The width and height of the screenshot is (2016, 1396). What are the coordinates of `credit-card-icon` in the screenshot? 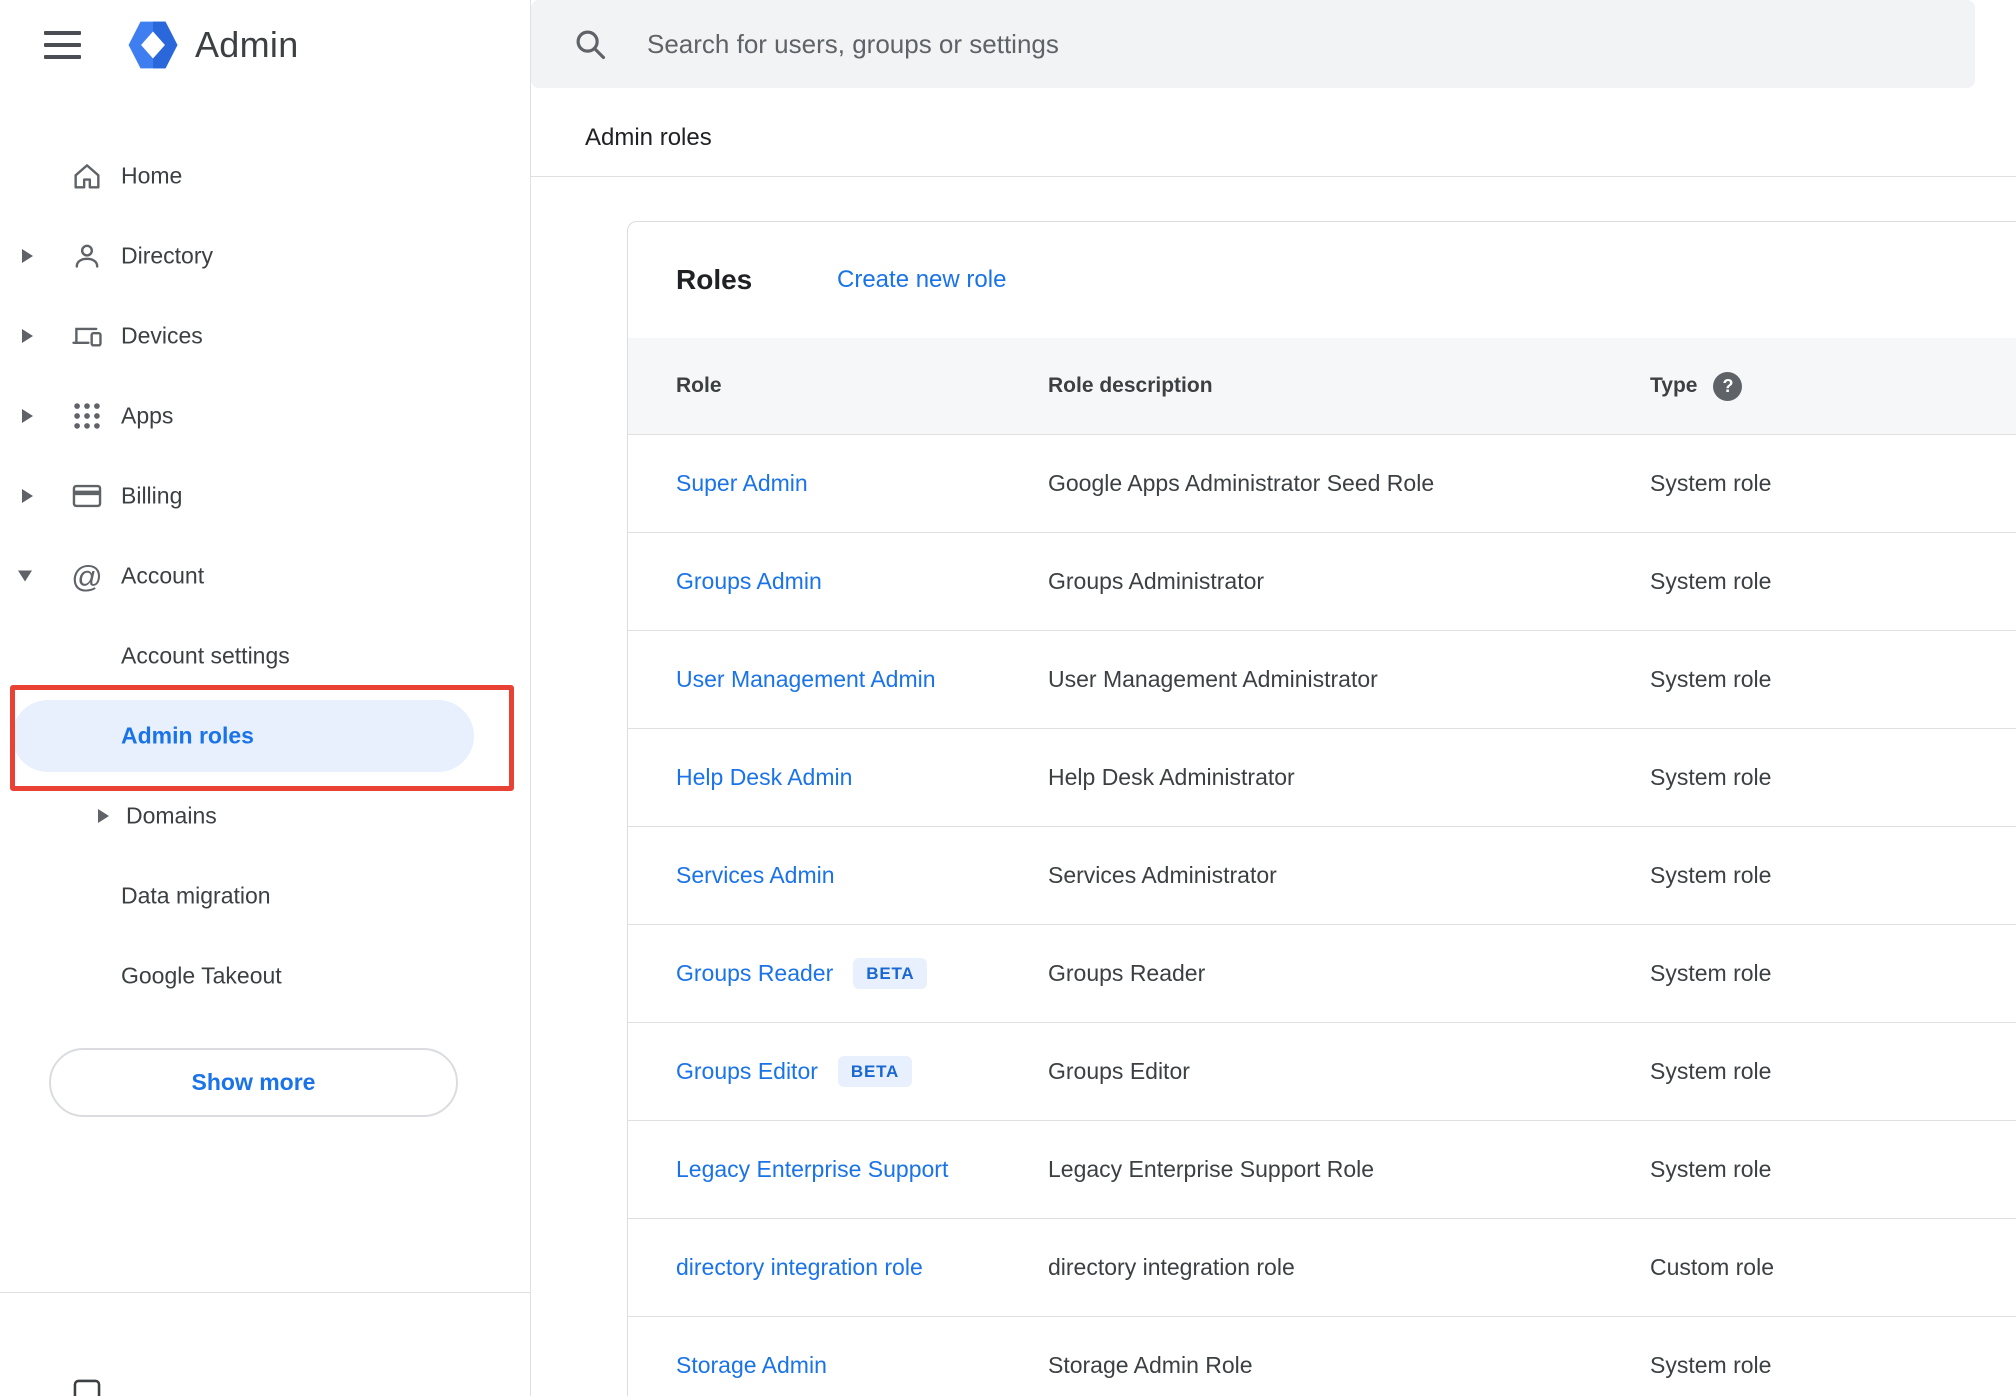 It's located at (87, 496).